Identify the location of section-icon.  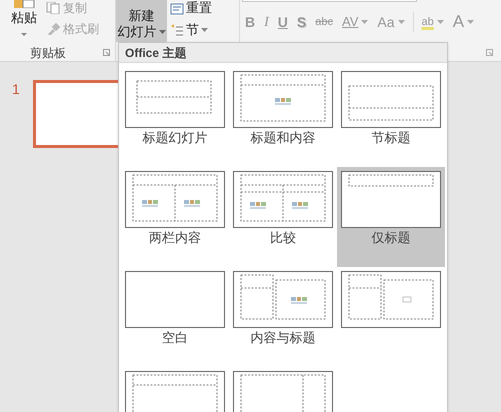
(177, 30).